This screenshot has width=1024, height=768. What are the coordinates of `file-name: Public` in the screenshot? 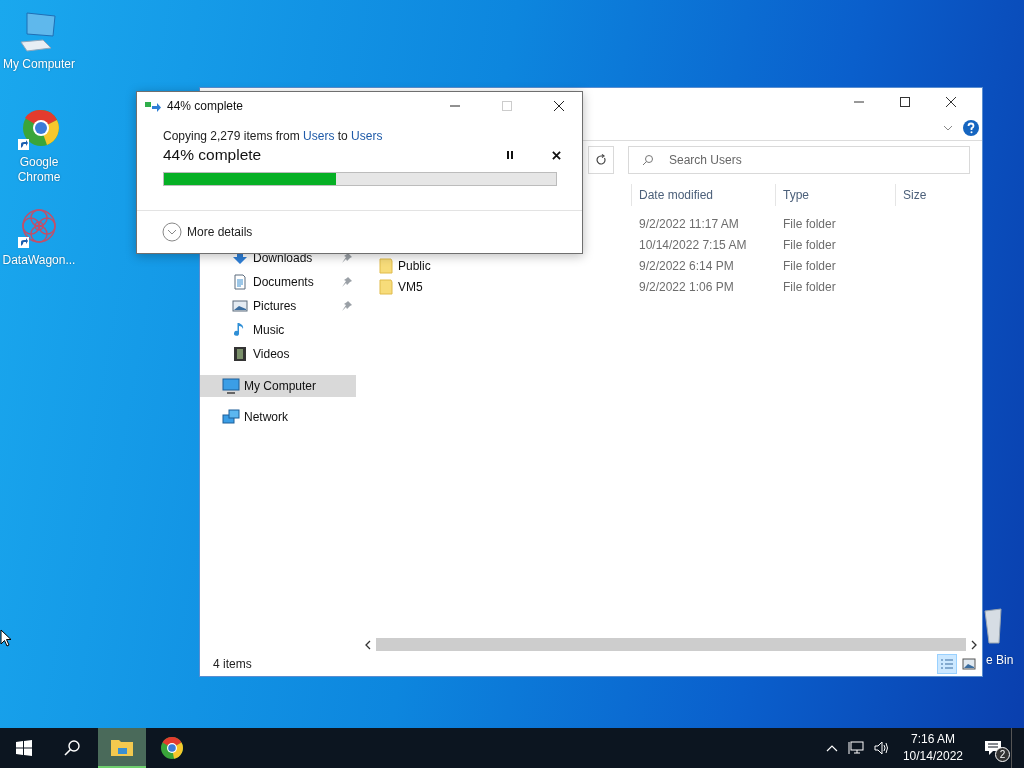 It's located at (414, 265).